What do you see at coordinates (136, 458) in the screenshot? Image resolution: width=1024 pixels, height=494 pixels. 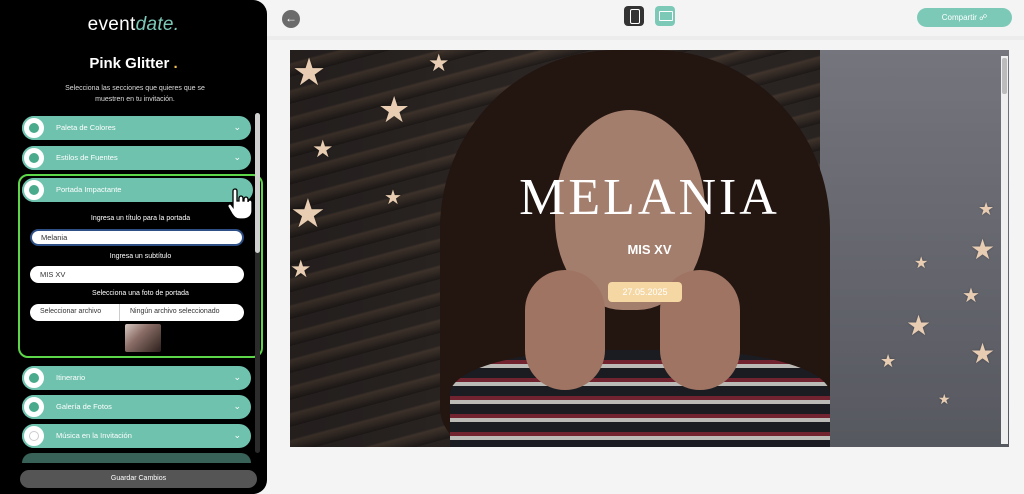 I see `section-partial` at bounding box center [136, 458].